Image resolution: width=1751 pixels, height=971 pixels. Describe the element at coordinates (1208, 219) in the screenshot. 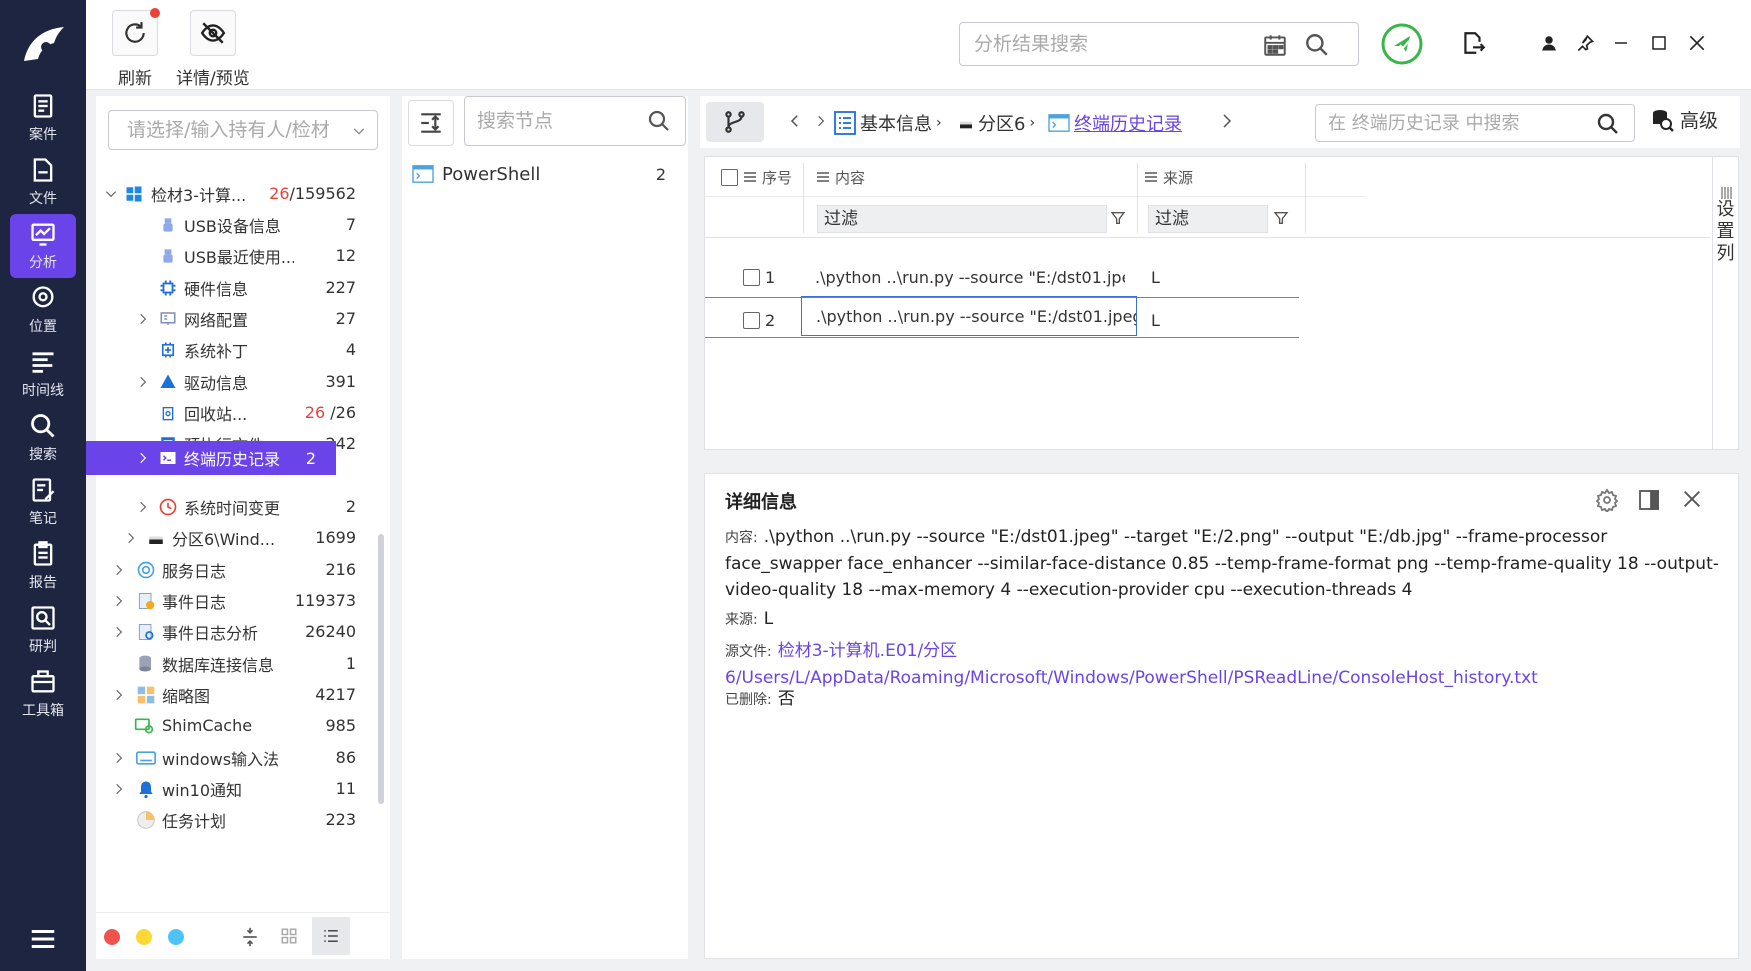

I see `source-filter-input: 过滤` at that location.